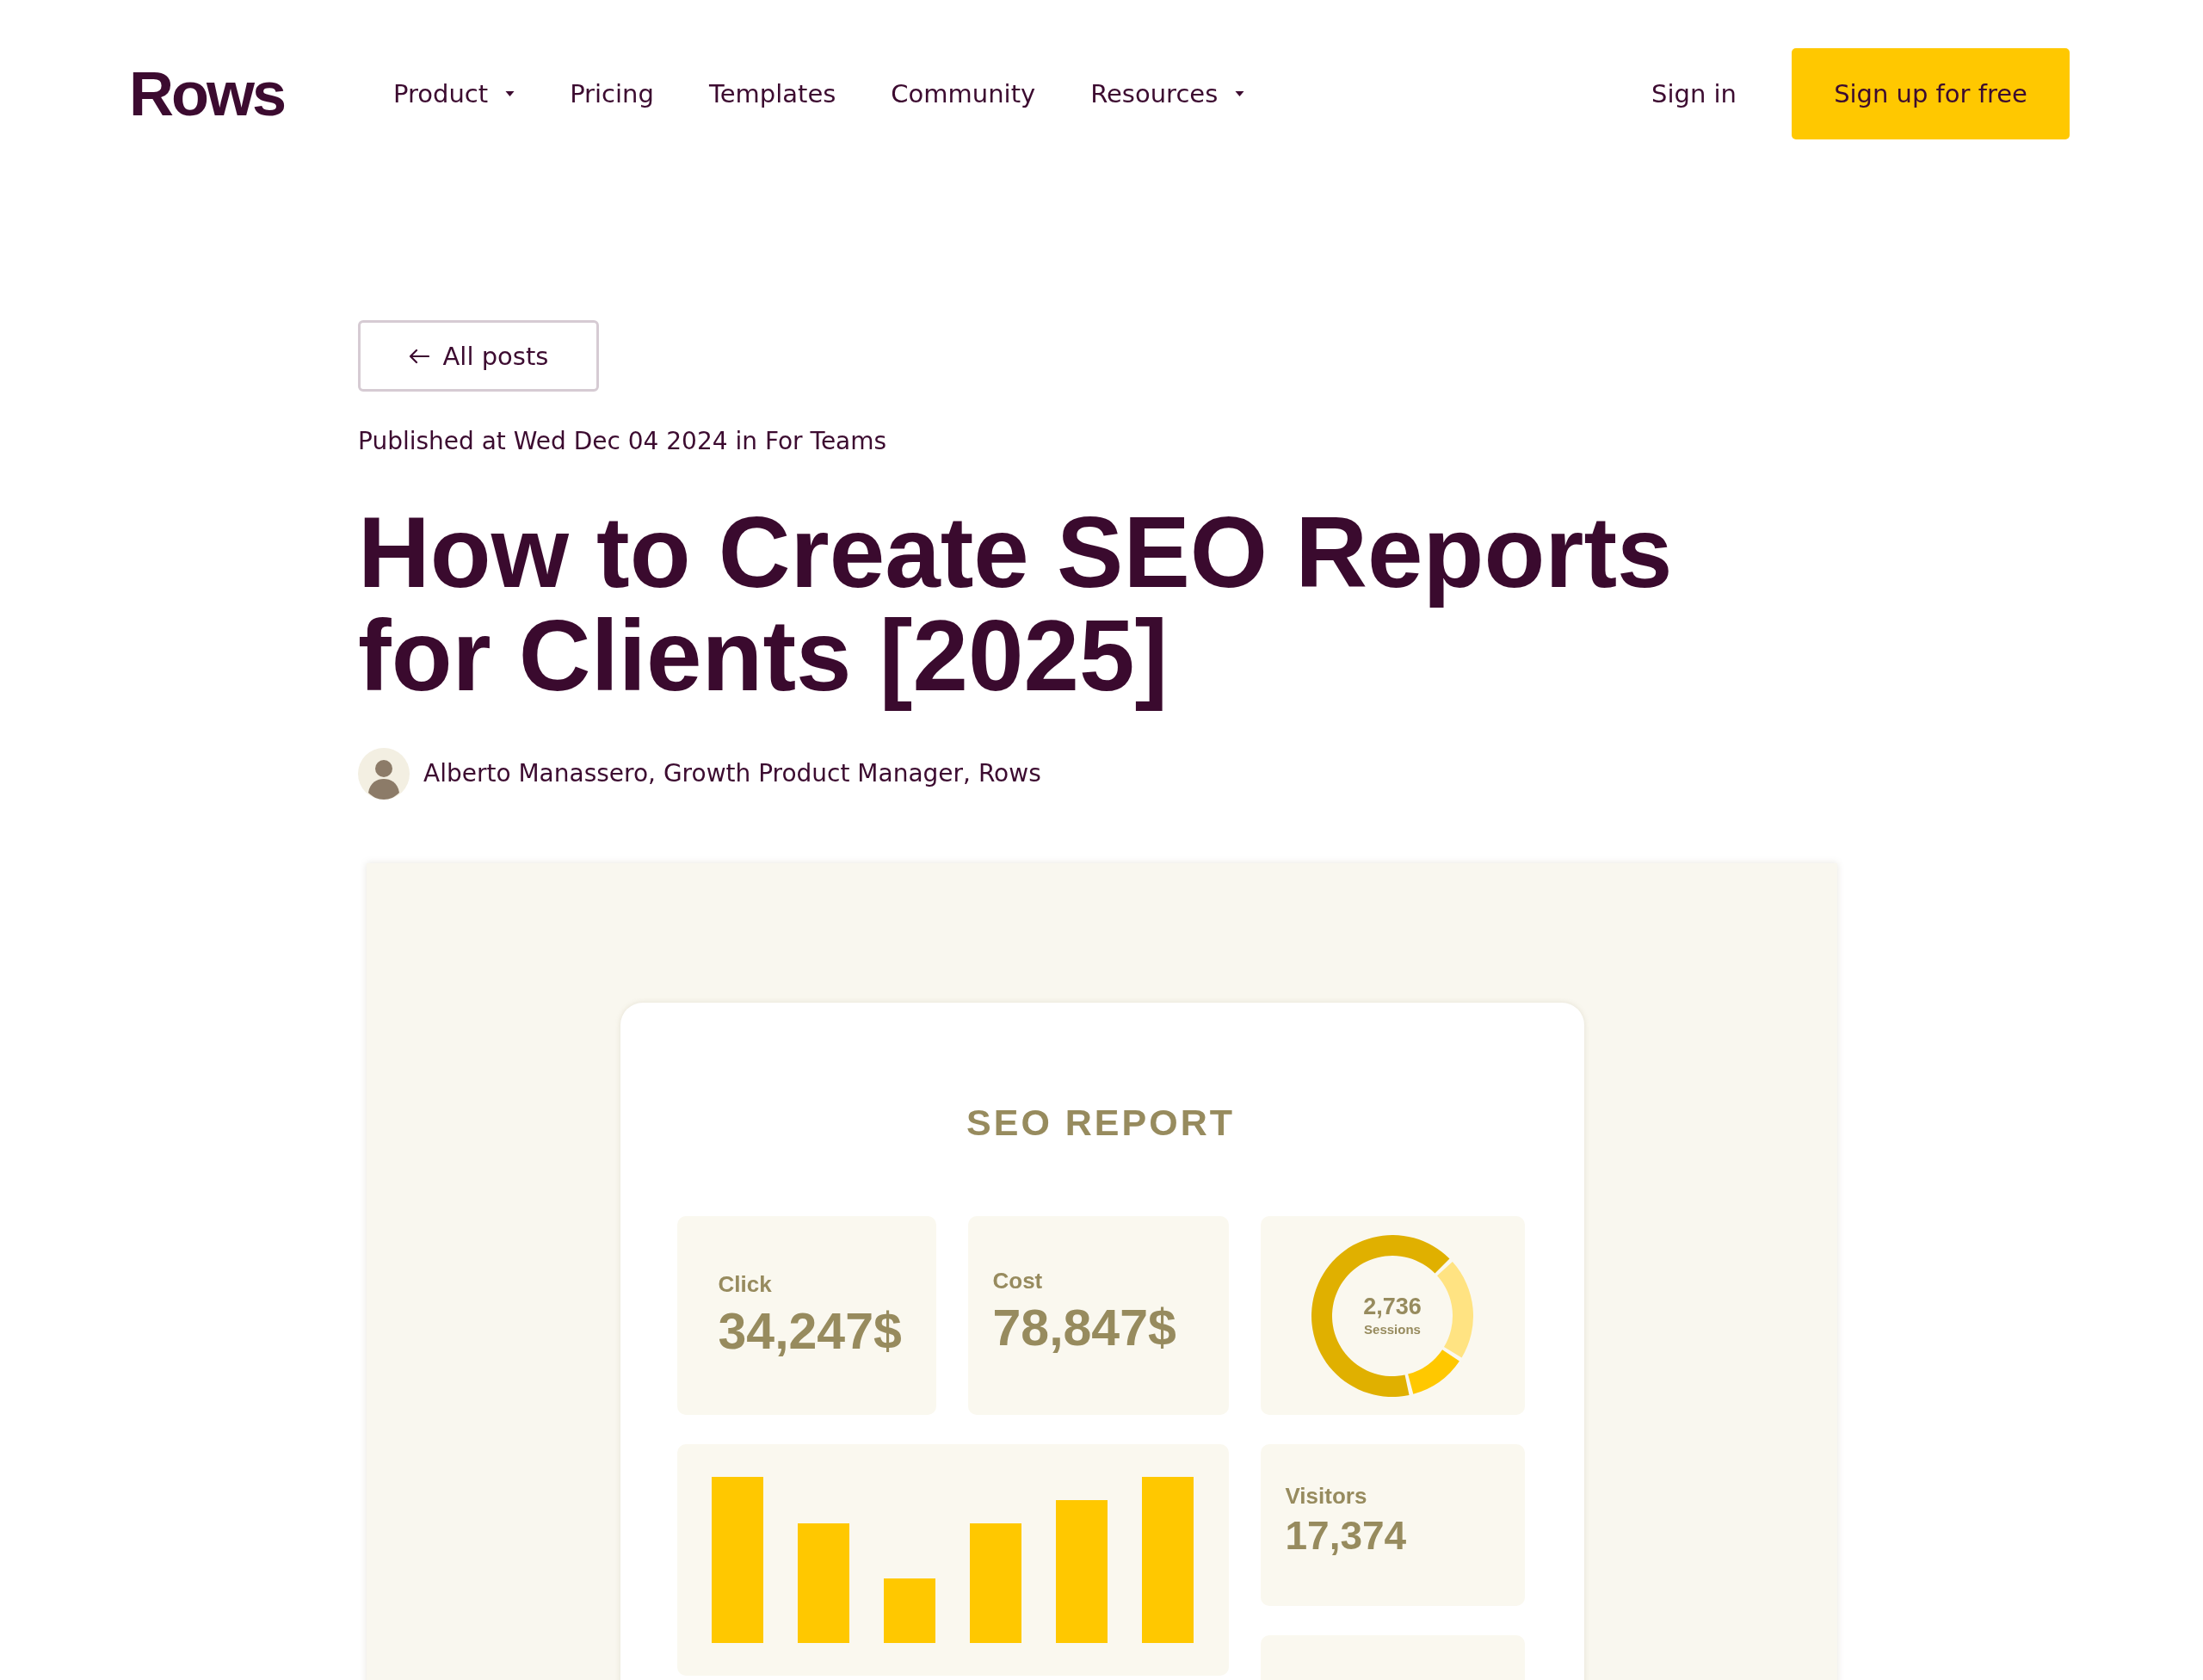  I want to click on stat-label: Click, so click(745, 1284).